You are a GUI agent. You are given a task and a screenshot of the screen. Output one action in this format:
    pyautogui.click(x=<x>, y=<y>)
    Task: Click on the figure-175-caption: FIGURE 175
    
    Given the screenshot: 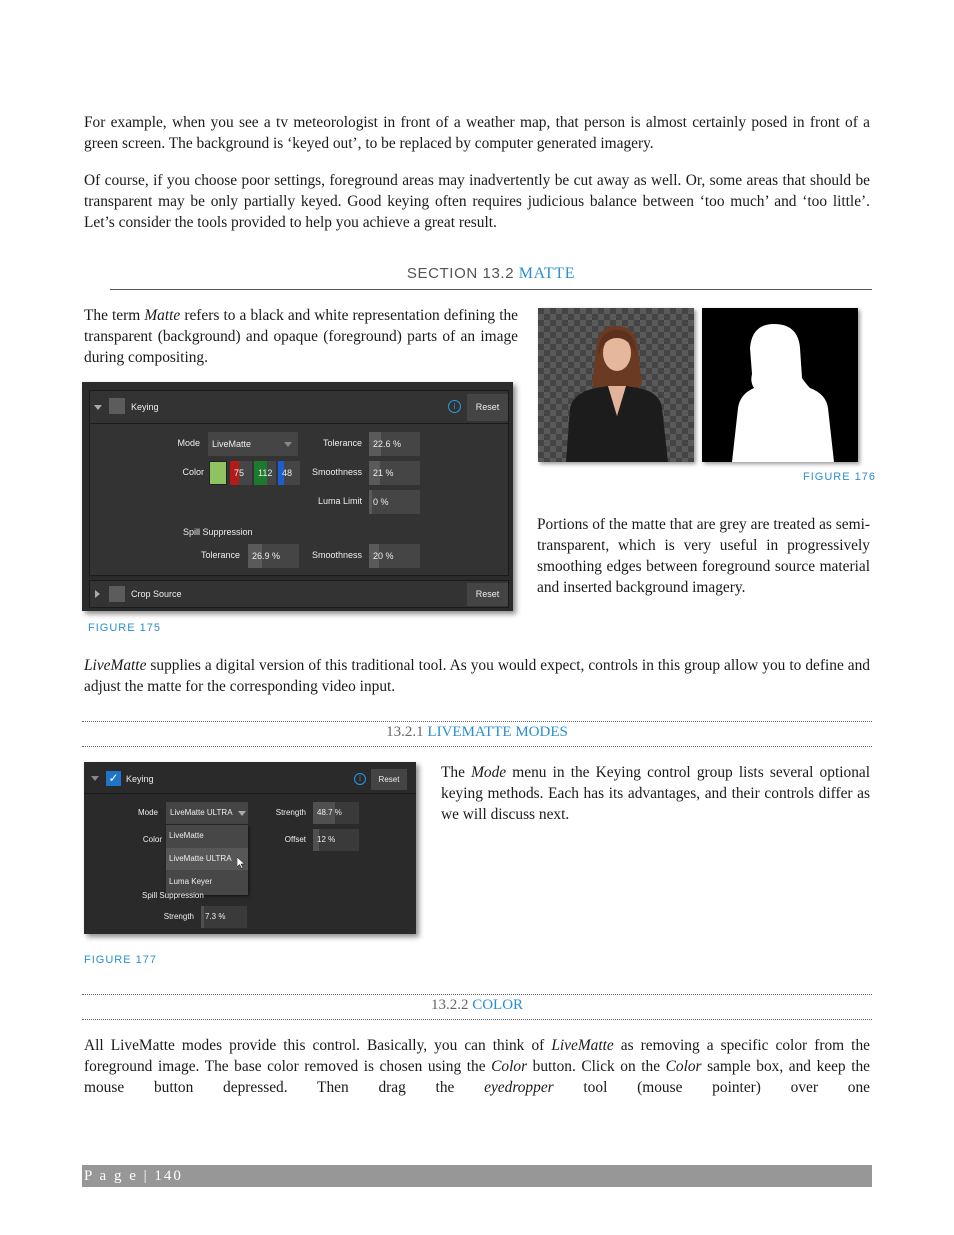 What is the action you would take?
    pyautogui.click(x=124, y=628)
    